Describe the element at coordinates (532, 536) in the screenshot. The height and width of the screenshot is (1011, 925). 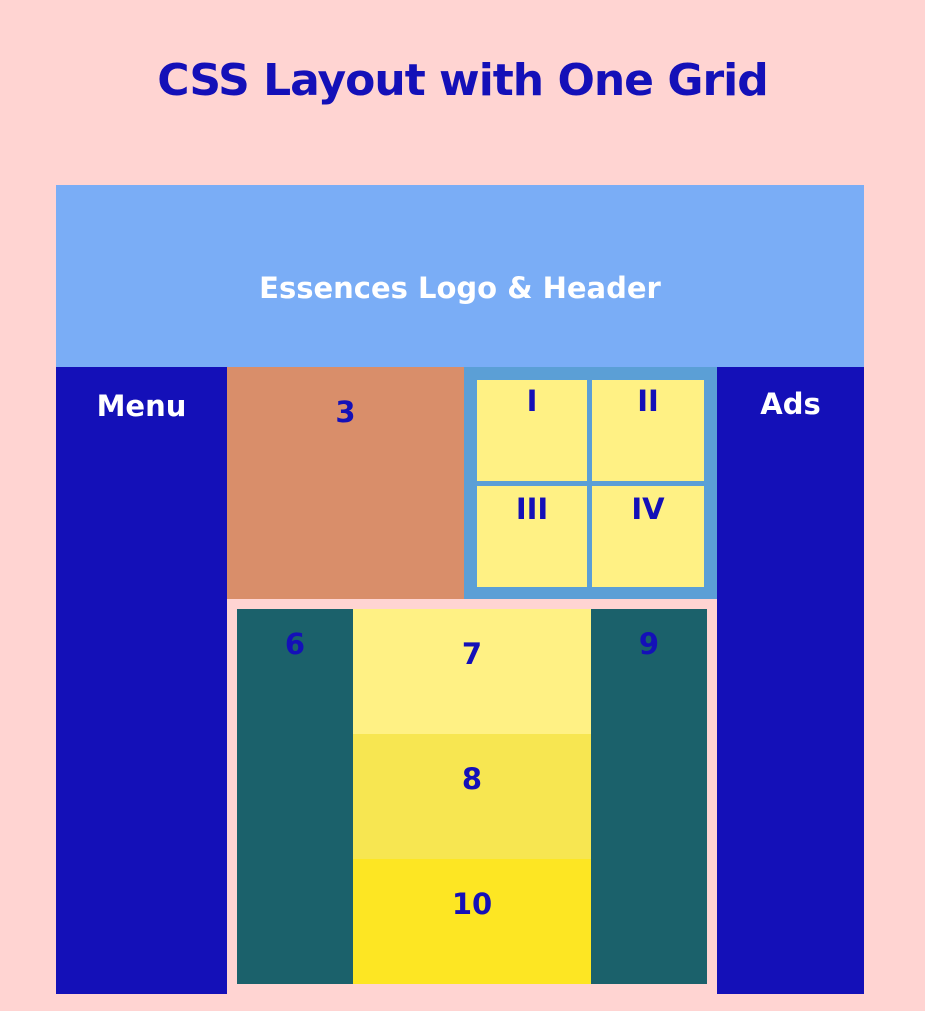
I see `nested-grid-cell-iii: III` at that location.